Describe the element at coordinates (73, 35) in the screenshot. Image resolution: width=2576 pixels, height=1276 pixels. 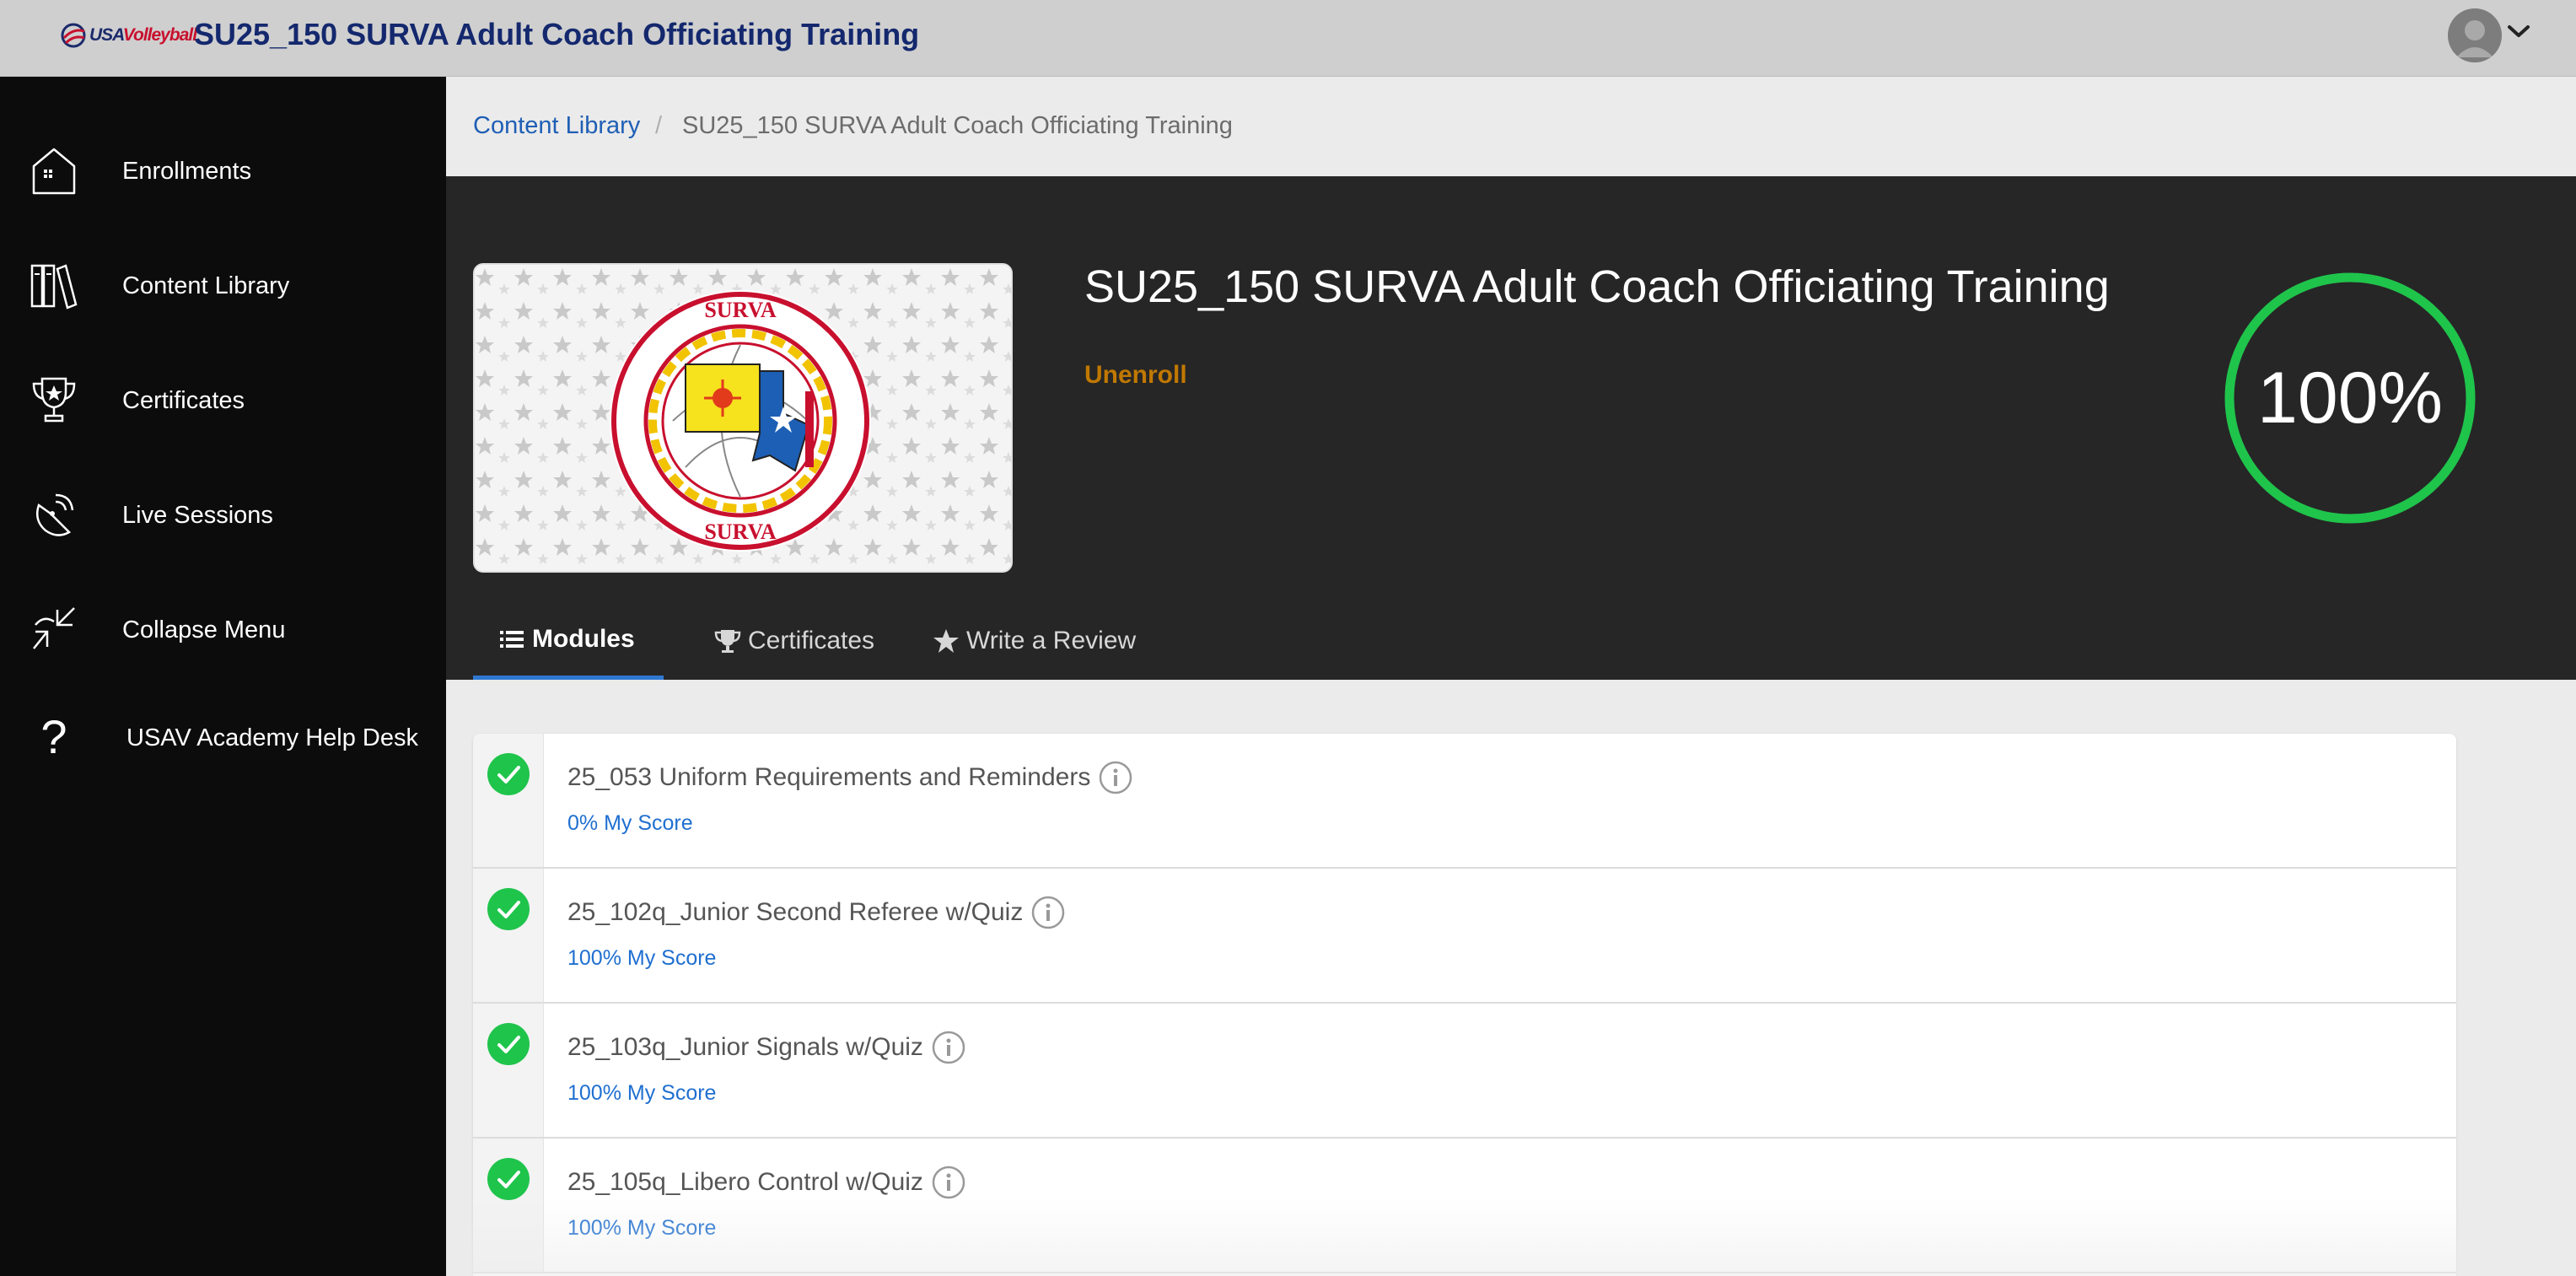
I see `volleyball-logo-icon` at that location.